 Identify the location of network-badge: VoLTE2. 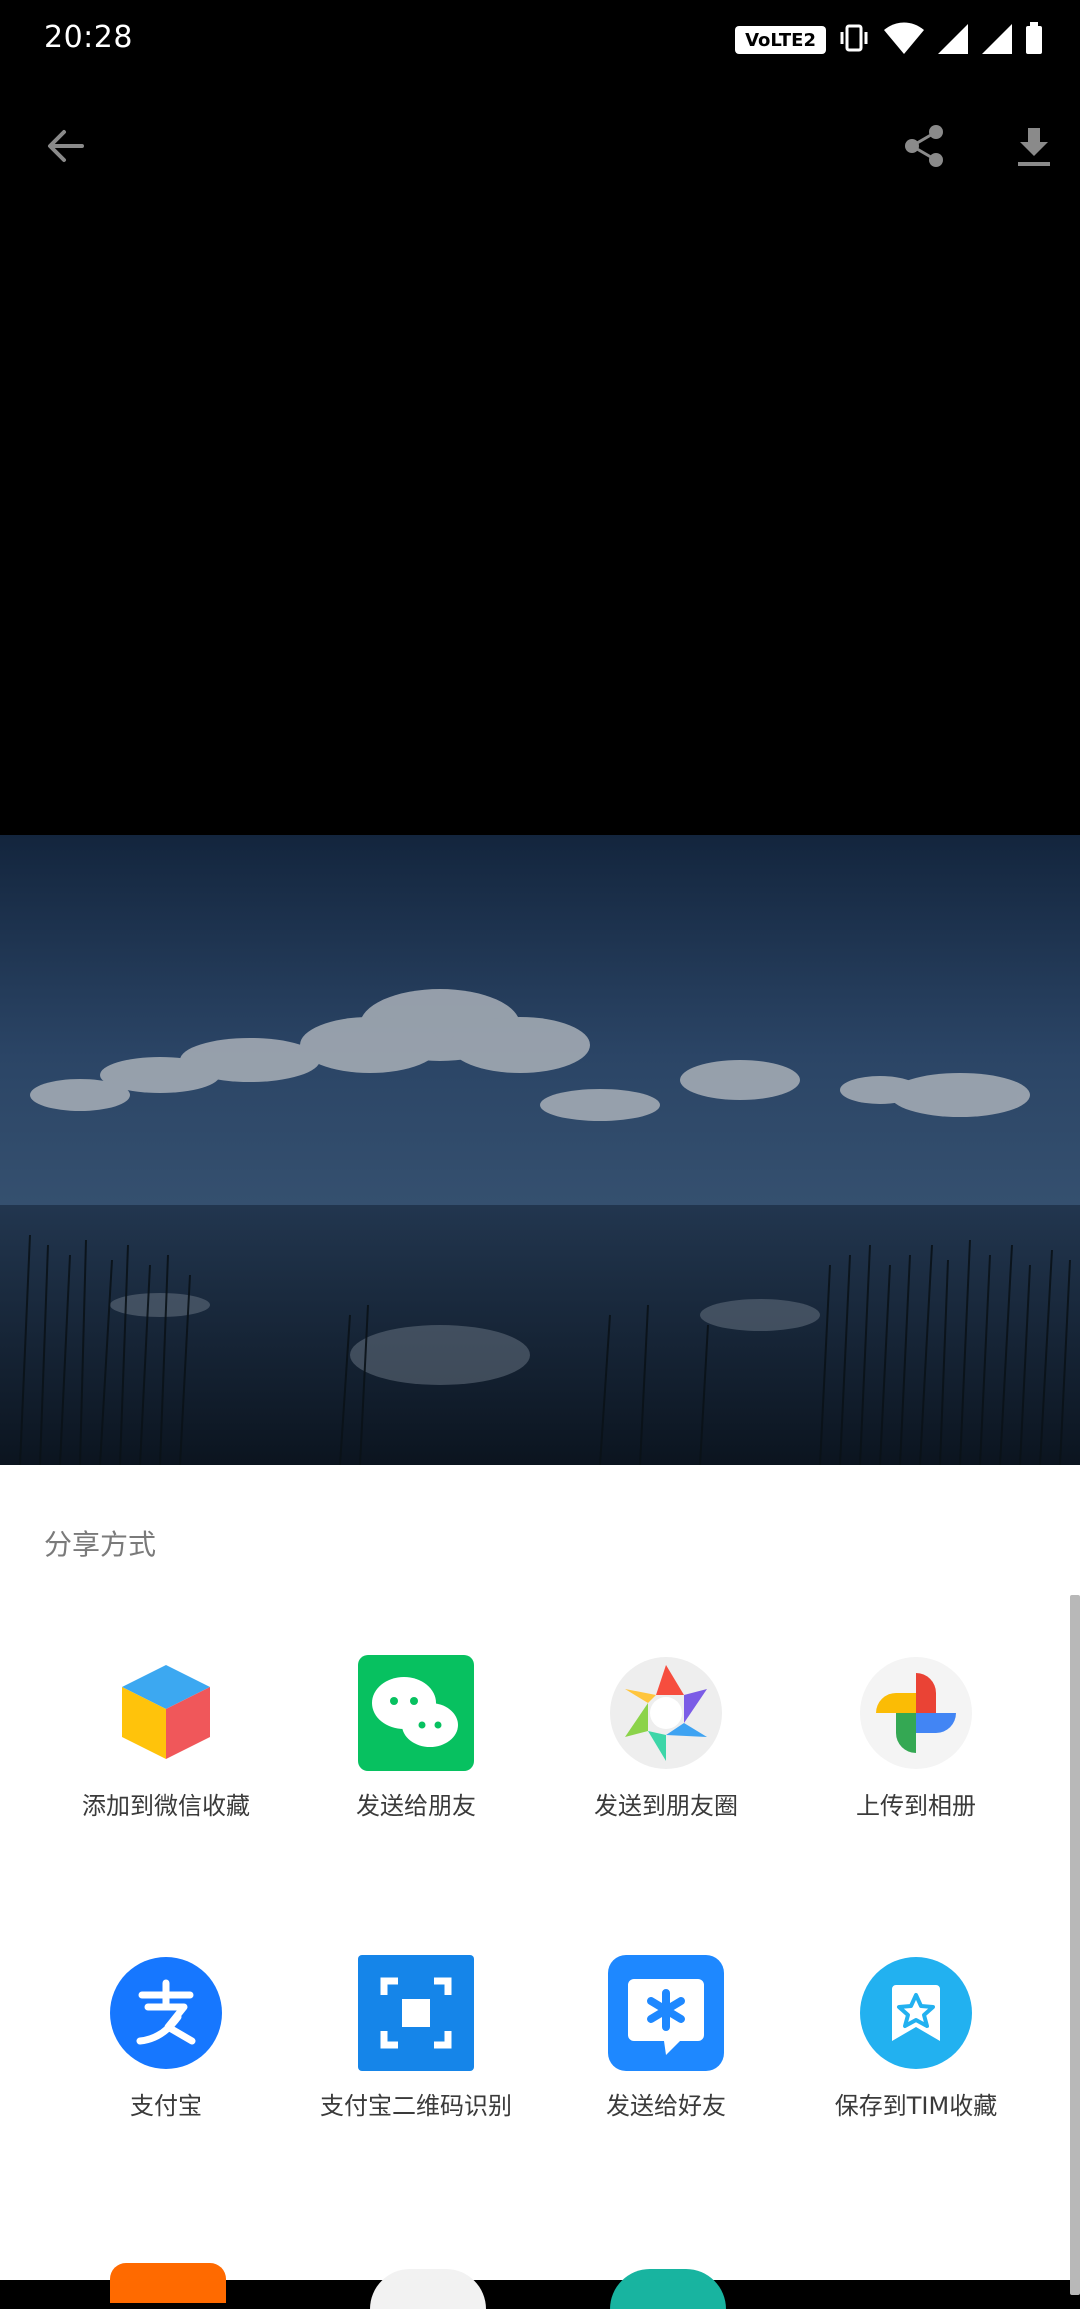
(780, 40).